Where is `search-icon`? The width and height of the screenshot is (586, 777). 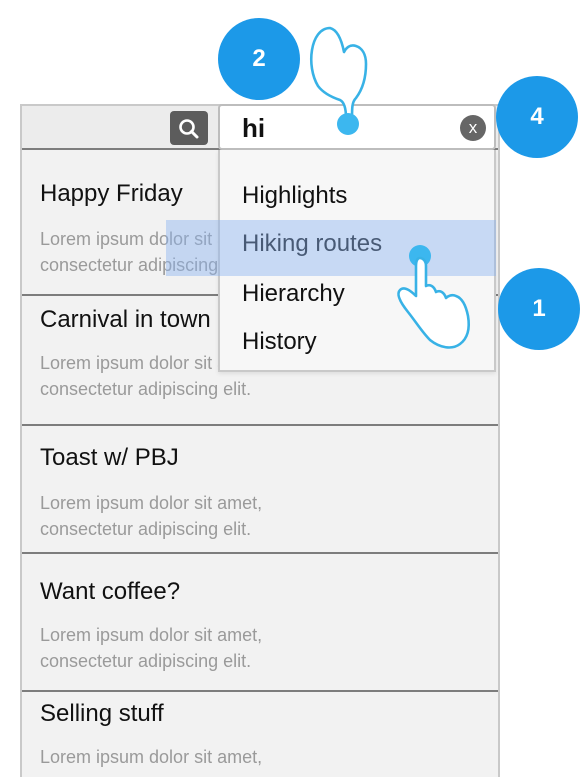 search-icon is located at coordinates (189, 129).